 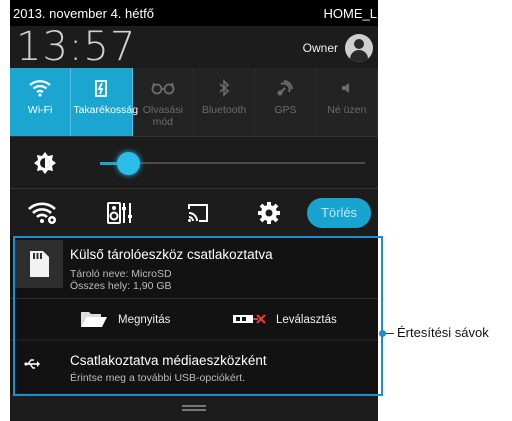 What do you see at coordinates (225, 102) in the screenshot?
I see `toggle-bluetooth: Bluetooth` at bounding box center [225, 102].